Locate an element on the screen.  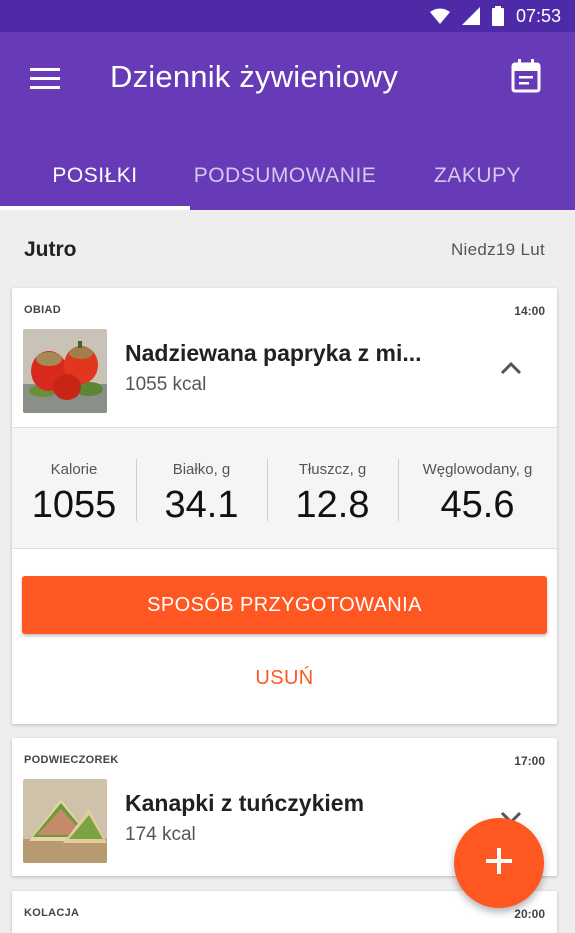
battery-icon is located at coordinates (497, 16).